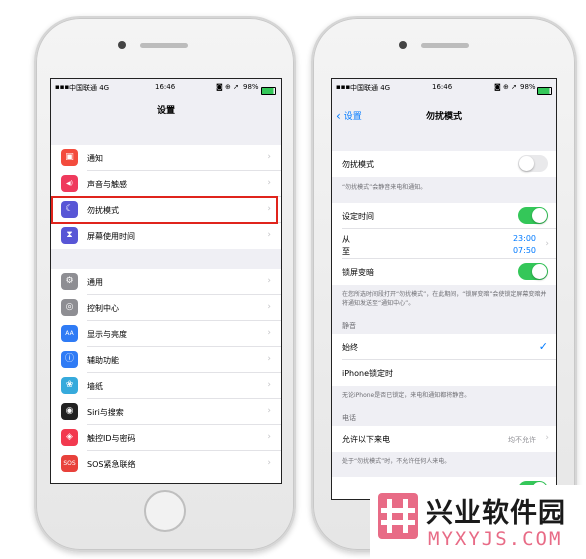  What do you see at coordinates (443, 117) in the screenshot?
I see `page-title: 勿扰模式` at bounding box center [443, 117].